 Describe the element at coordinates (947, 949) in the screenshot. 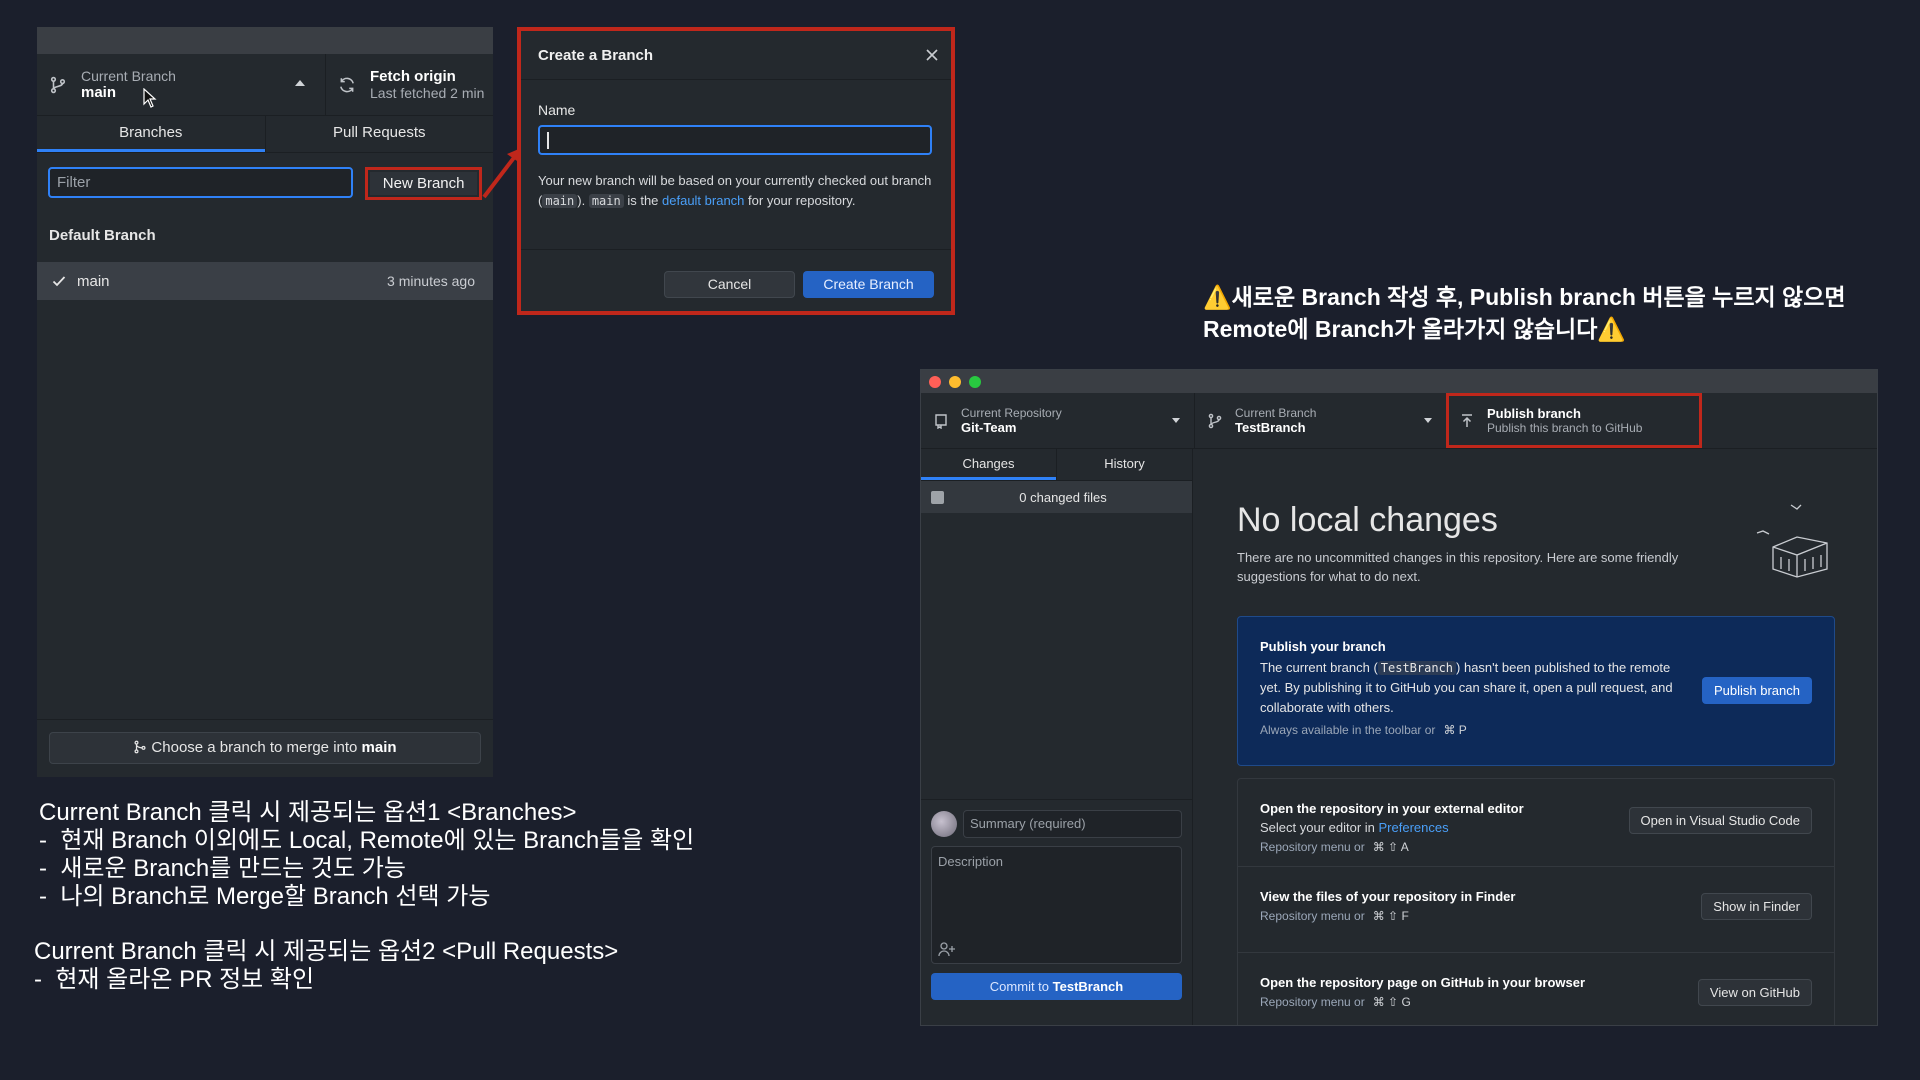

I see `add-coauthor-icon` at that location.